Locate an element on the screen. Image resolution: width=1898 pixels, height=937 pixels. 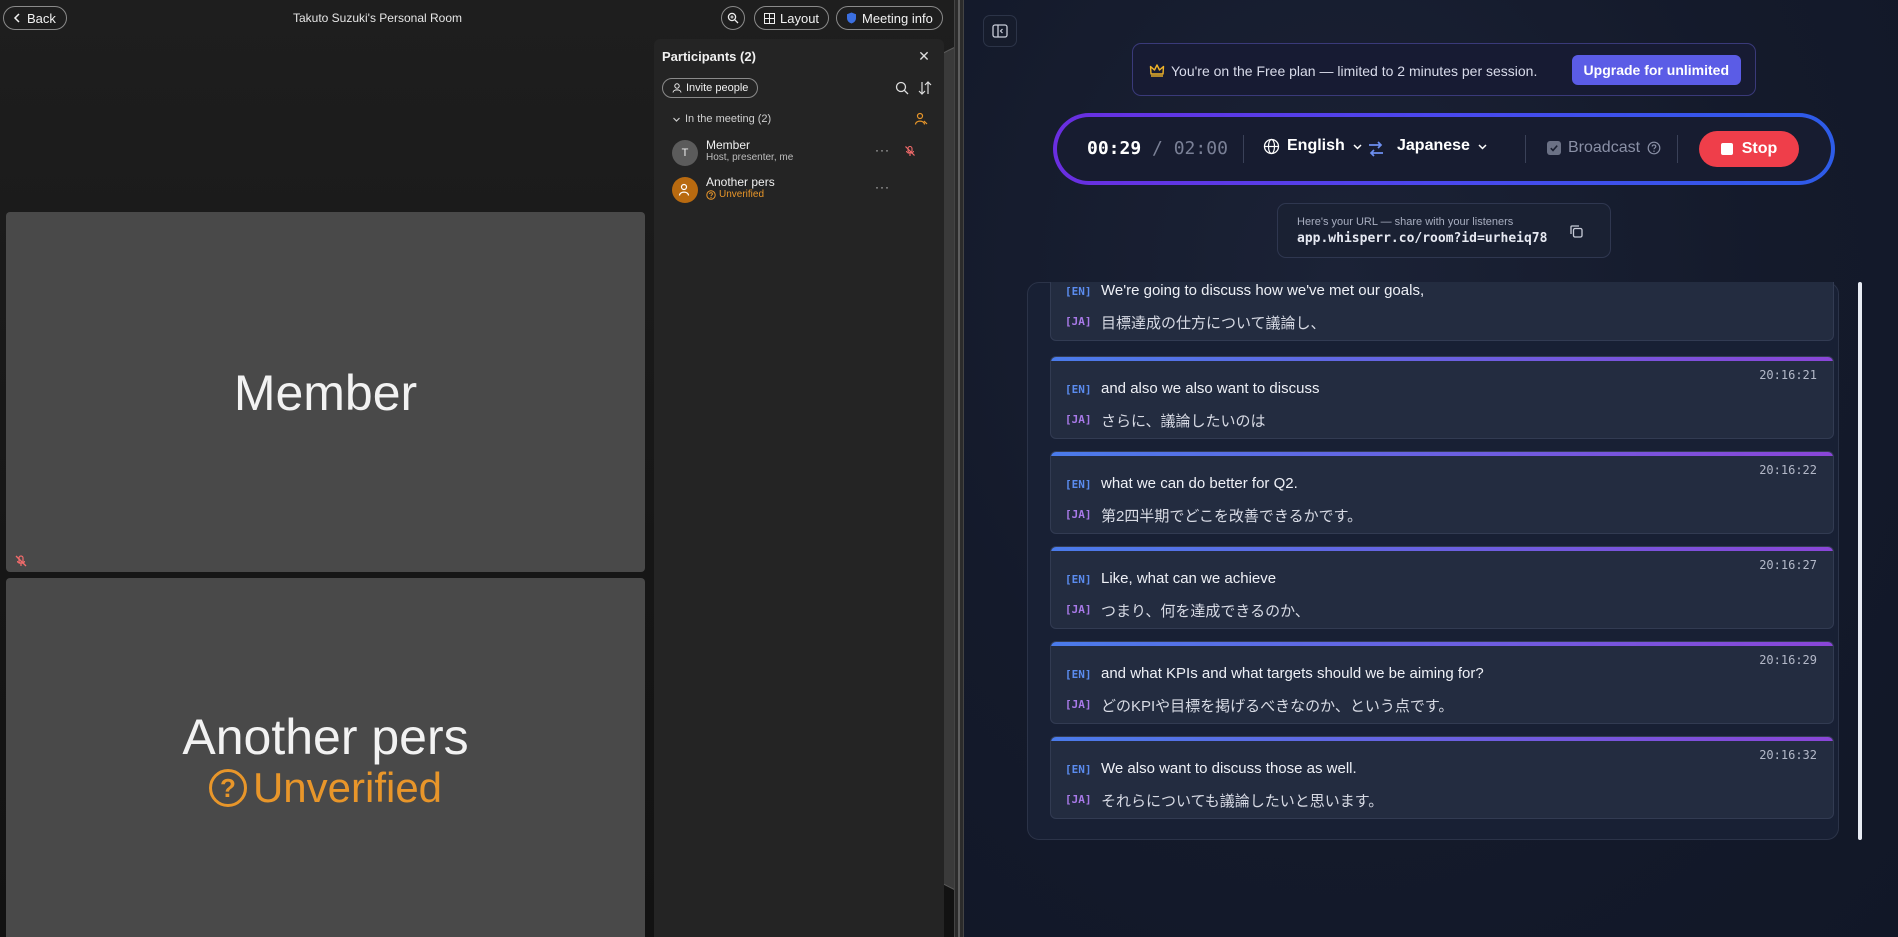
invite-people-button: Invite people is located at coordinates (710, 88).